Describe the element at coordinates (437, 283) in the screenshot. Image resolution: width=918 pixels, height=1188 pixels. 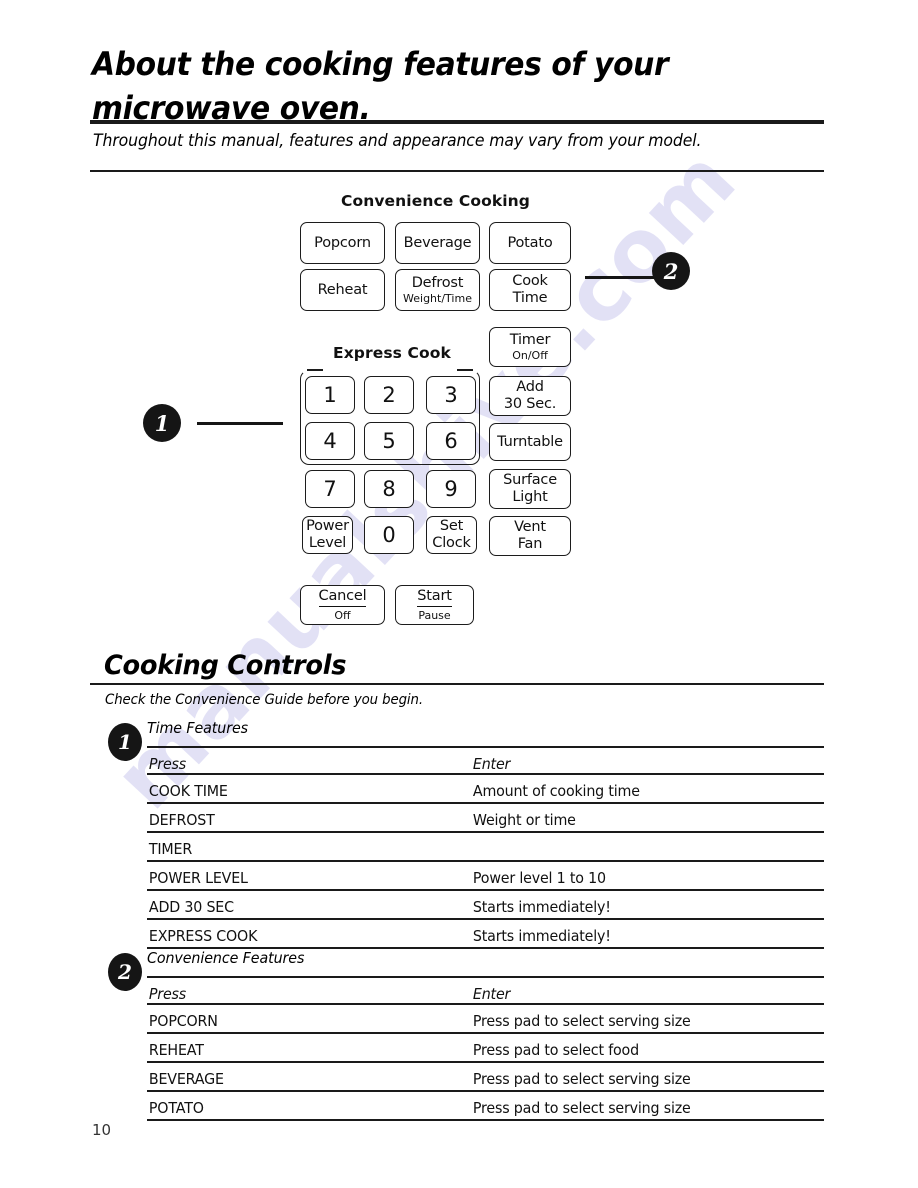
I see `key-defrost-label: Defrost` at that location.